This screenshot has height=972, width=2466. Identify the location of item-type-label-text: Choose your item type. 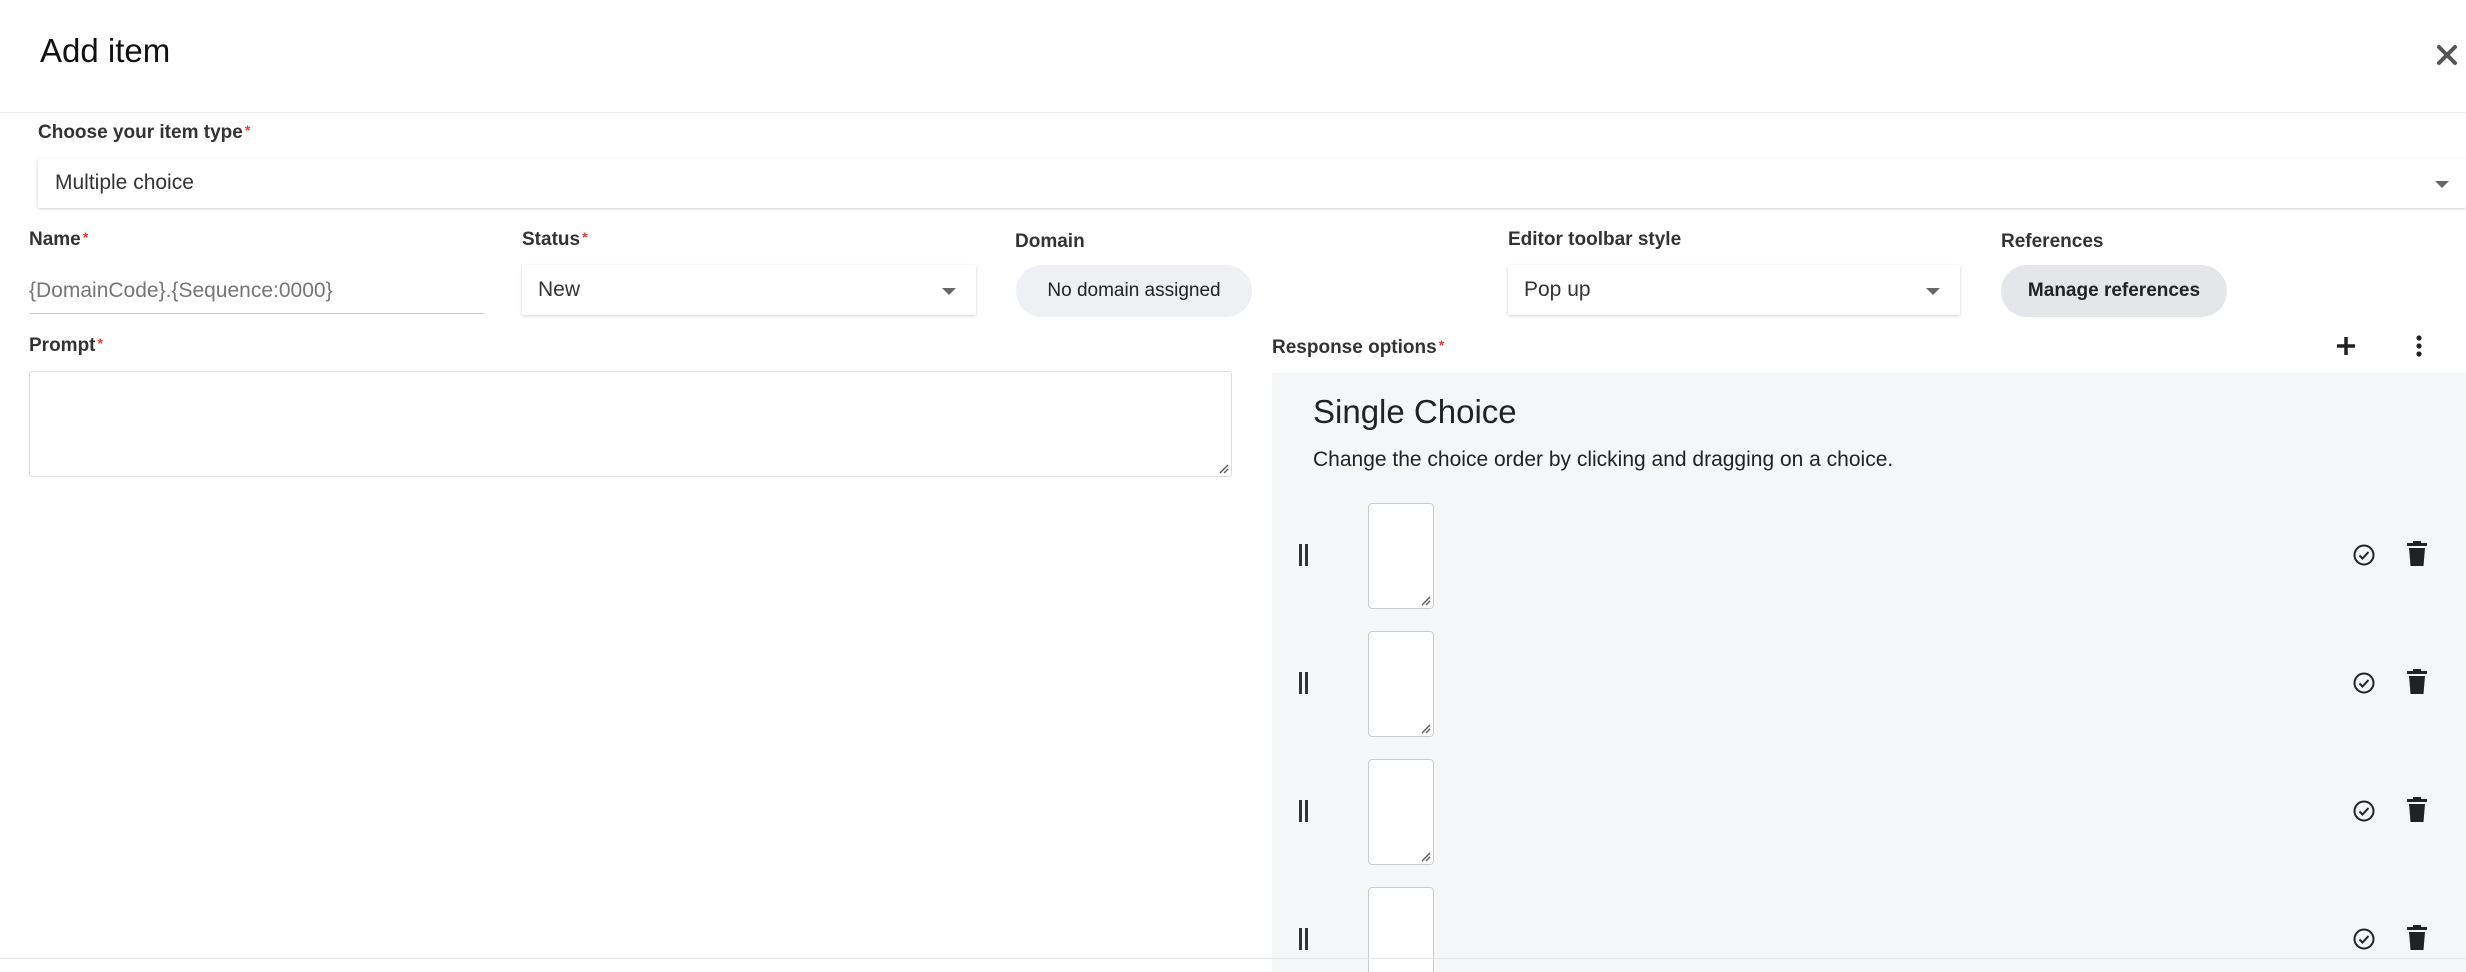
(140, 132).